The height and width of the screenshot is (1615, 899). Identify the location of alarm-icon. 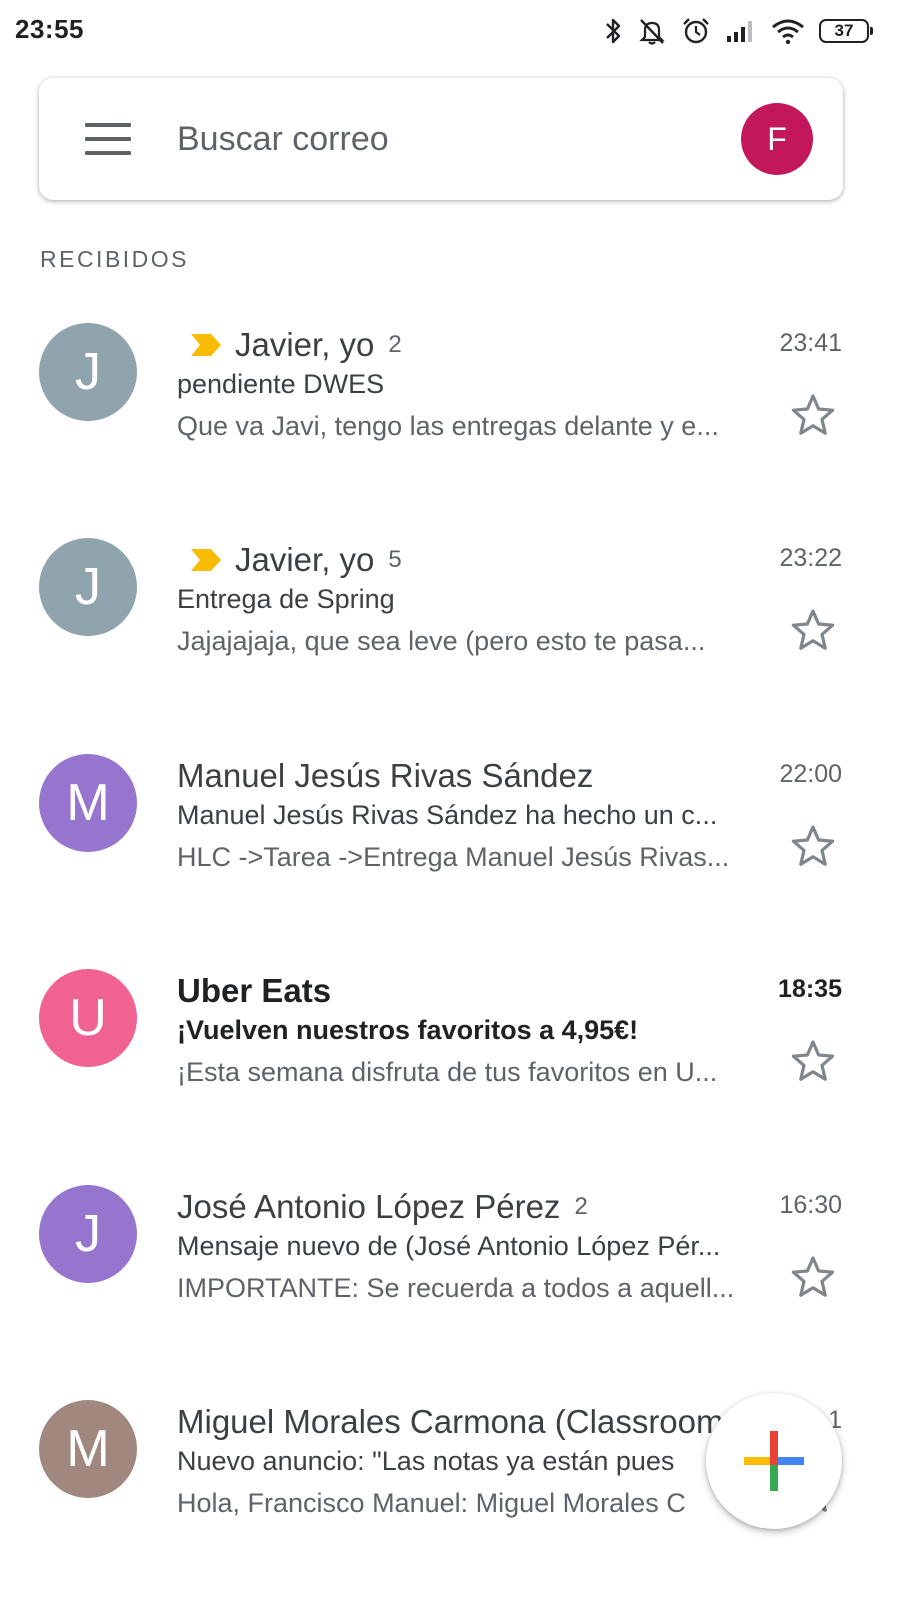
(696, 31).